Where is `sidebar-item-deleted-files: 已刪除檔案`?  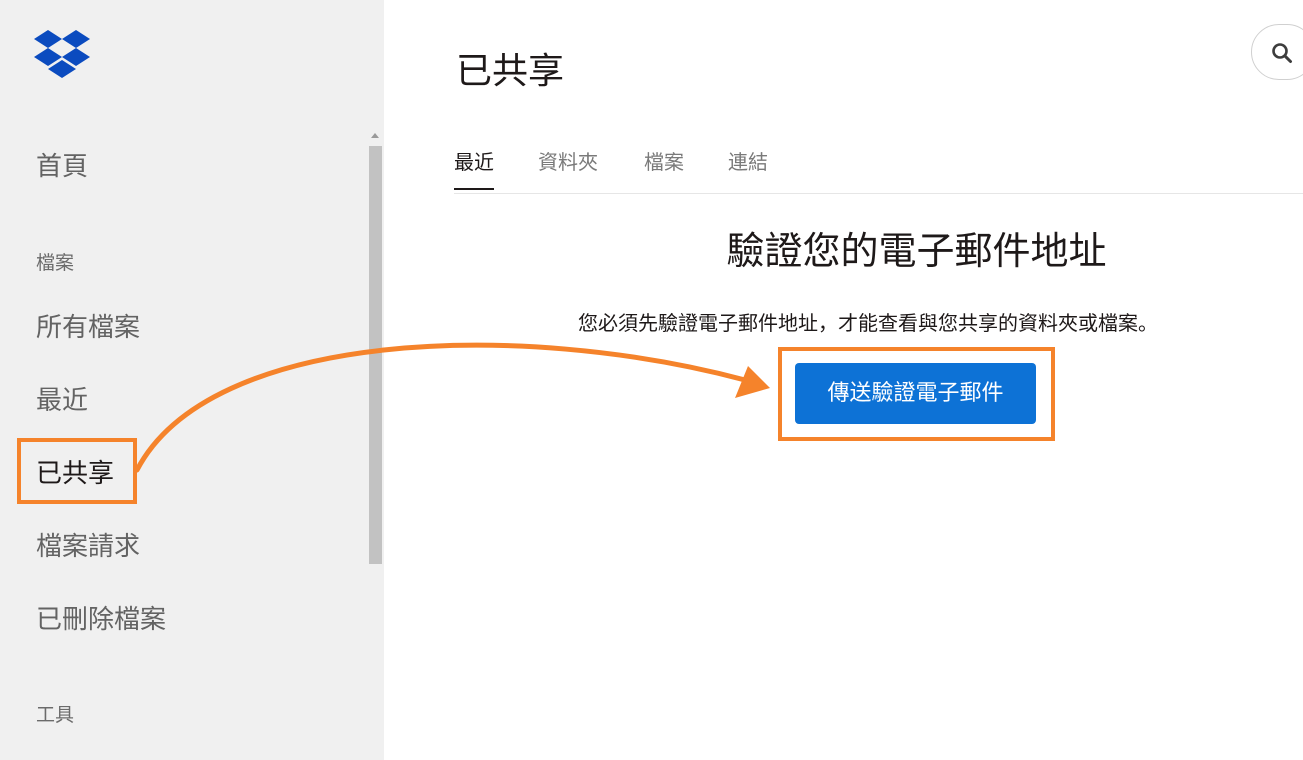
sidebar-item-deleted-files: 已刪除檔案 is located at coordinates (101, 617).